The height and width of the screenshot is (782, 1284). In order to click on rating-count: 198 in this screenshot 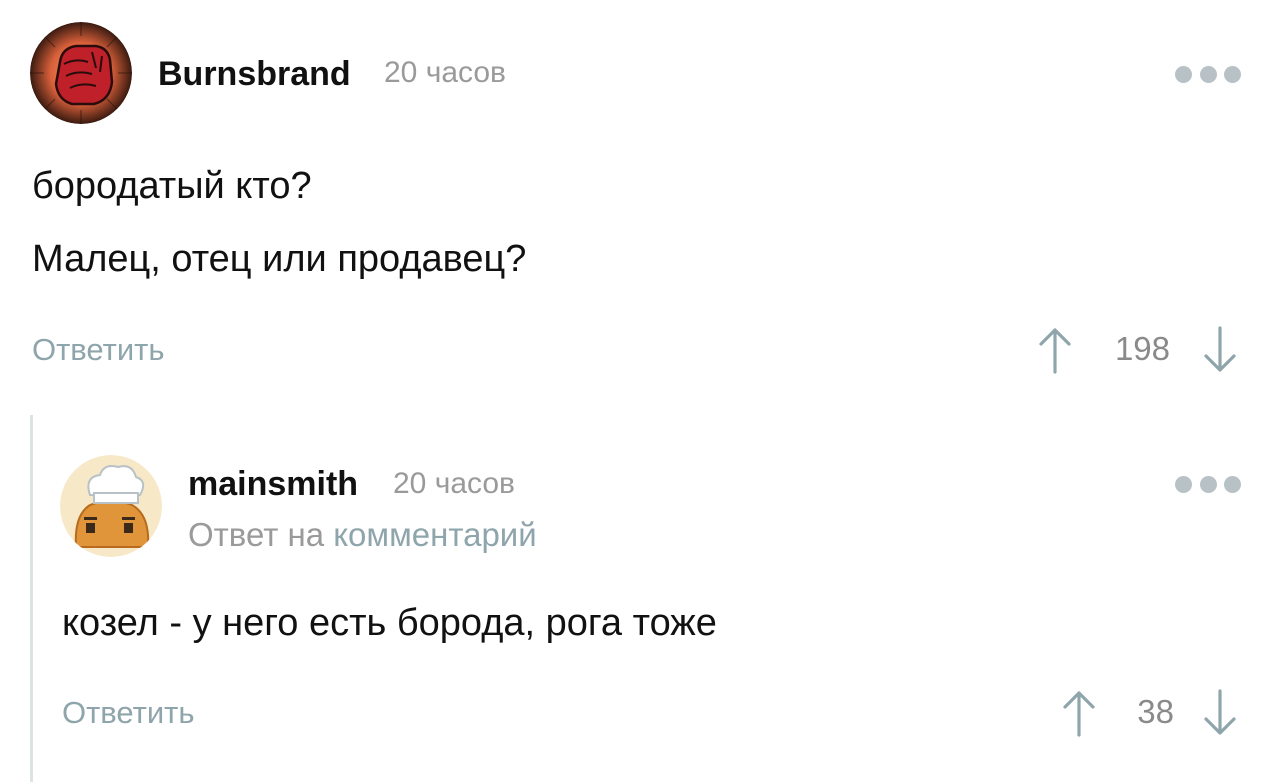, I will do `click(1142, 348)`.